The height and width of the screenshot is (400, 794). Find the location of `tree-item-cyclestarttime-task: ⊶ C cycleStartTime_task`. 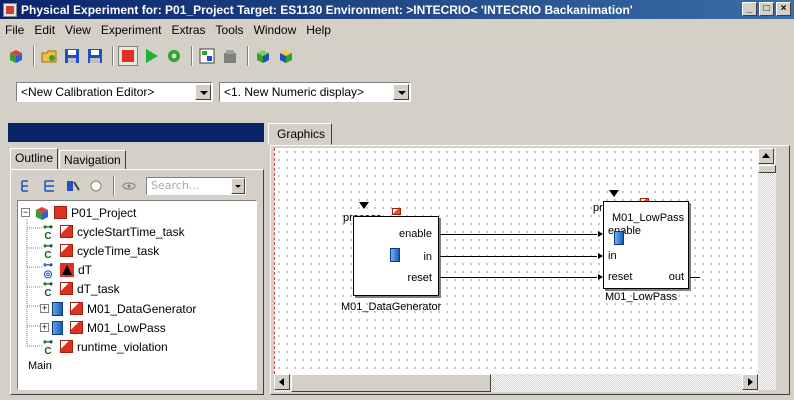

tree-item-cyclestarttime-task: ⊶ C cycleStartTime_task is located at coordinates (112, 231).